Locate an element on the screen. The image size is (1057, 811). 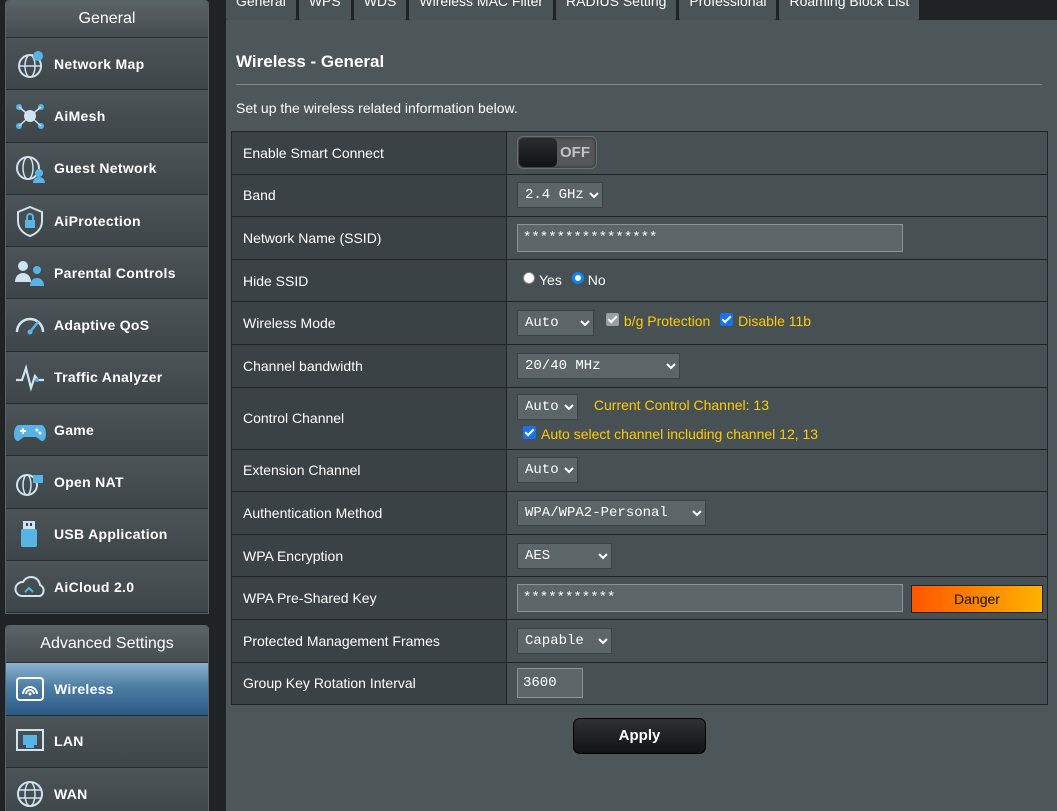
wireless-mode-label: Wireless Mode is located at coordinates (369, 323).